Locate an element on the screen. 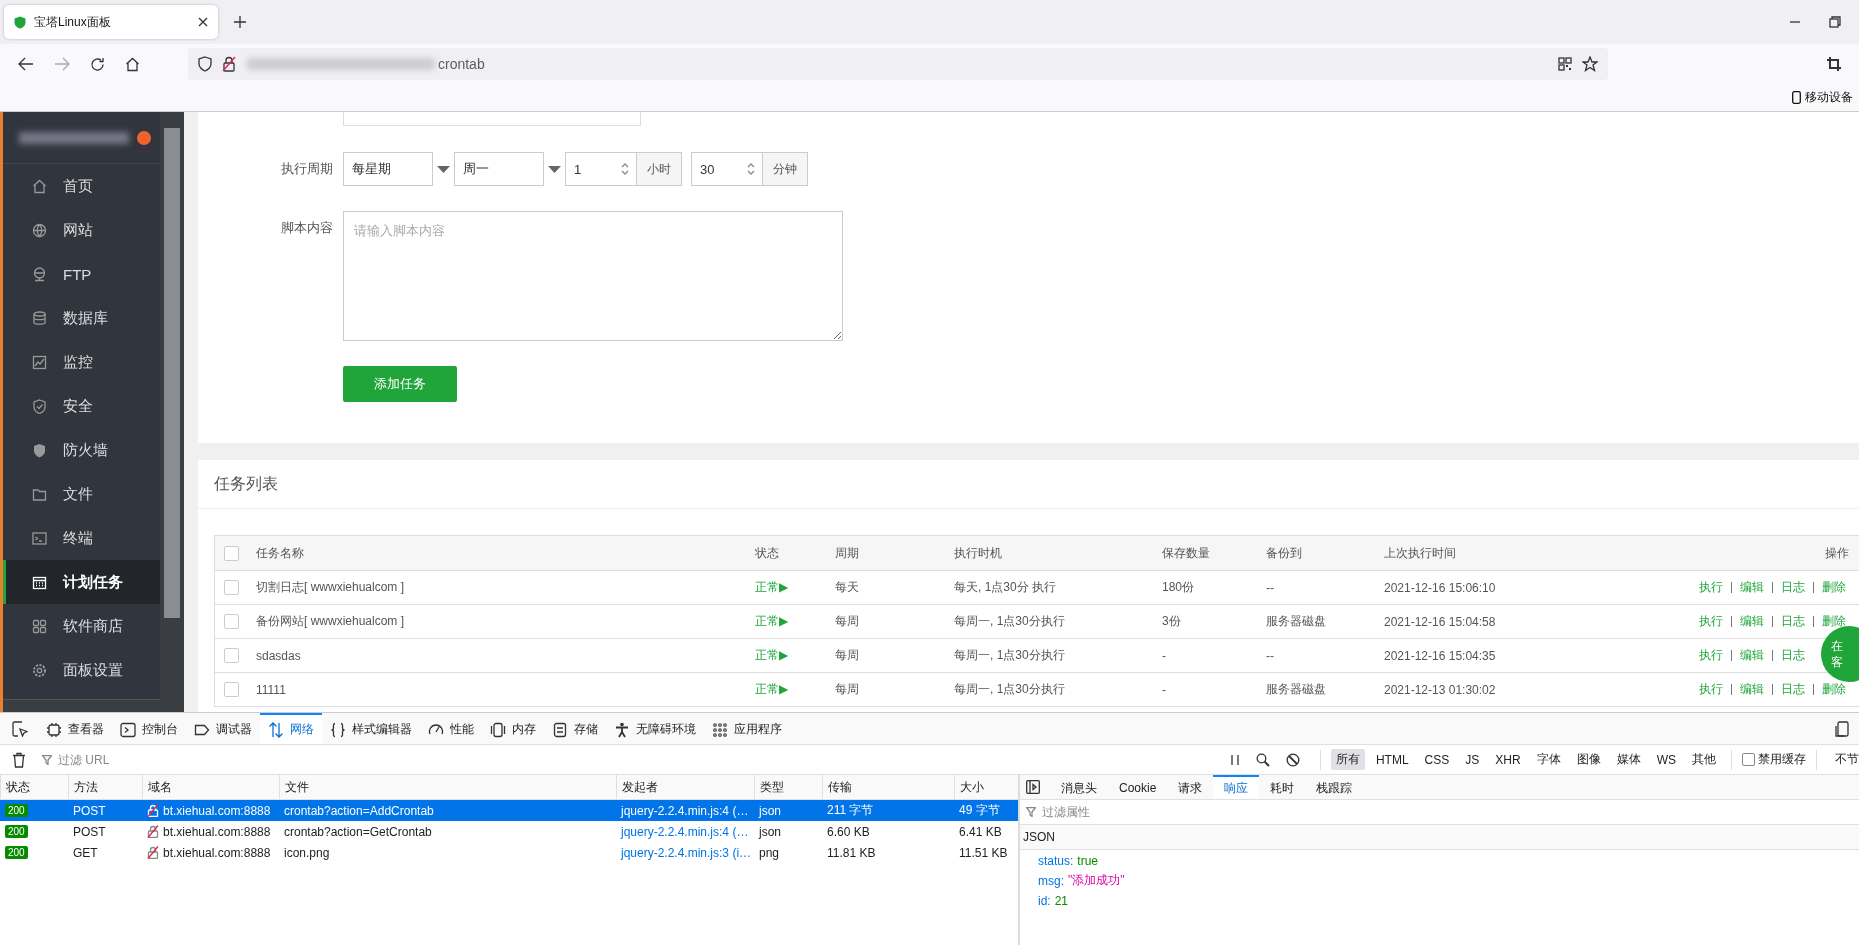 Image resolution: width=1859 pixels, height=945 pixels. status-dot is located at coordinates (144, 137).